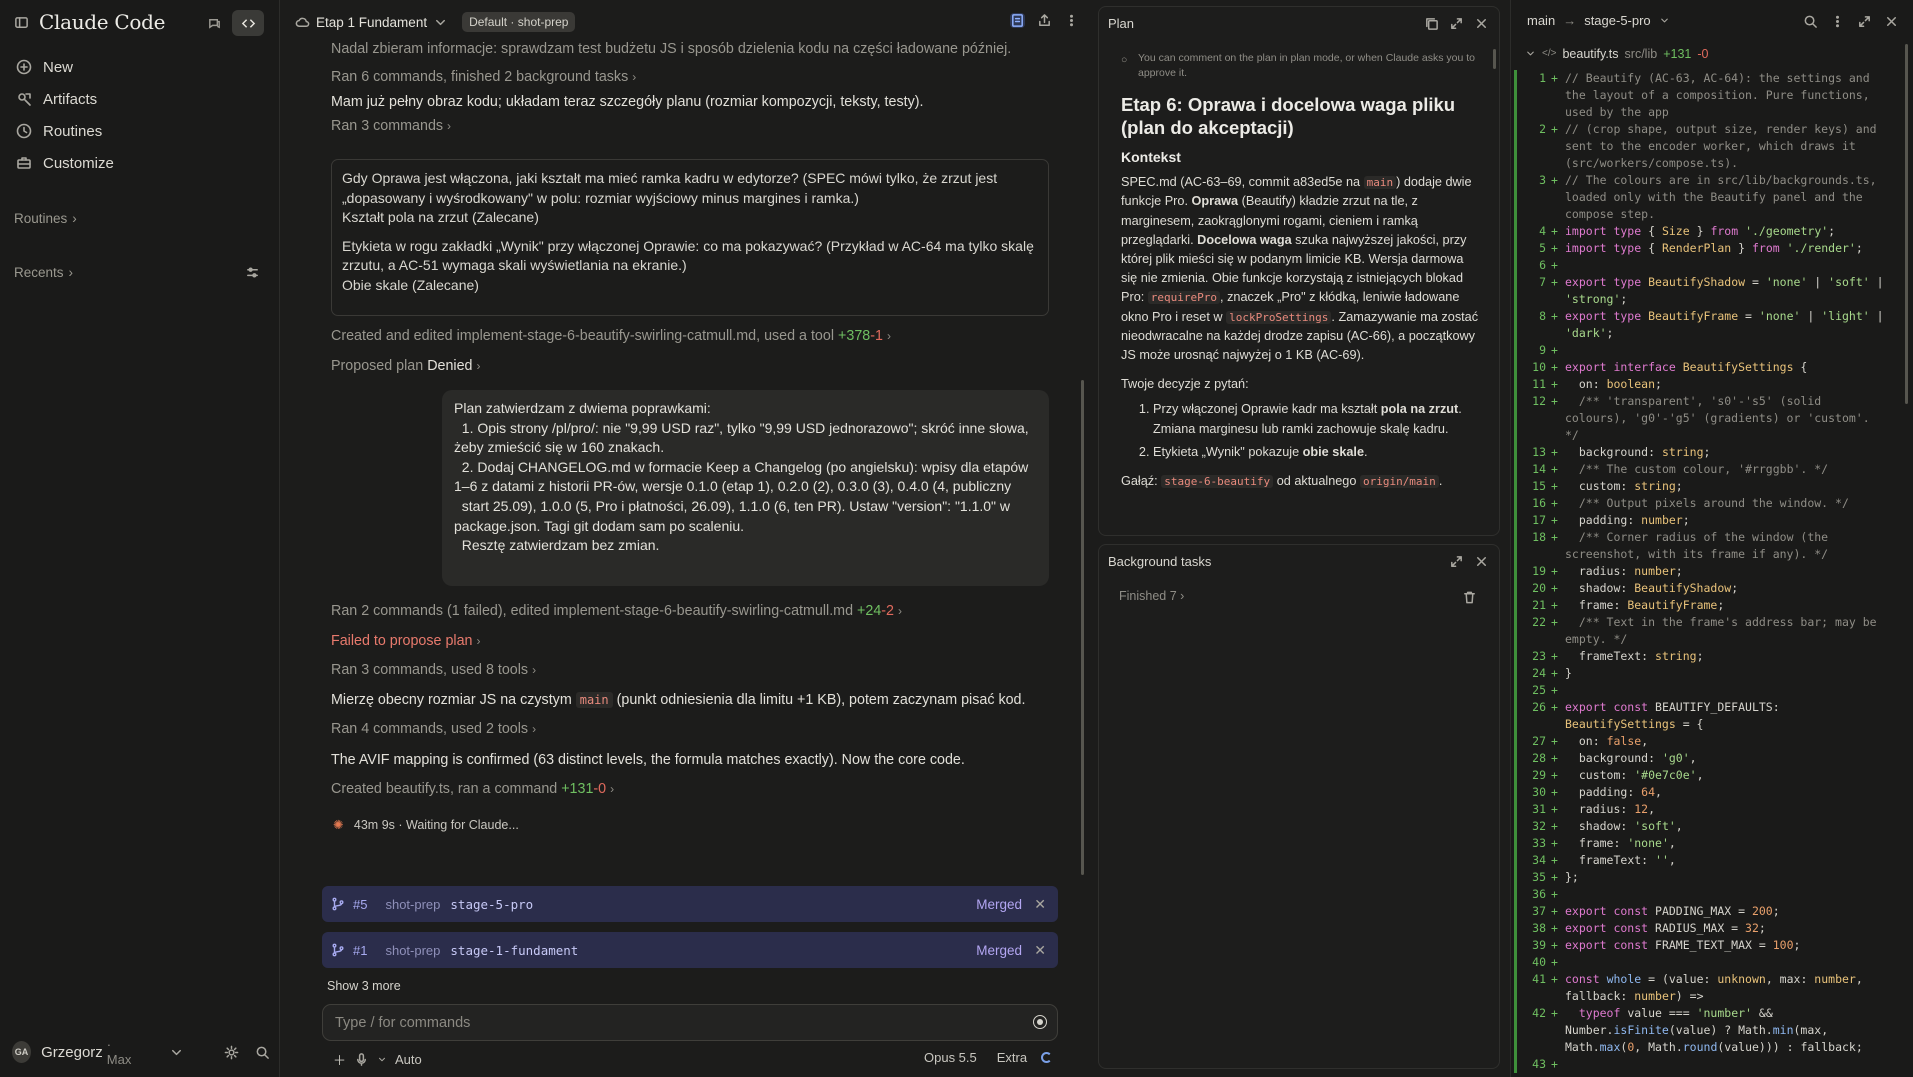  I want to click on recents-section: Recents ›, so click(137, 272).